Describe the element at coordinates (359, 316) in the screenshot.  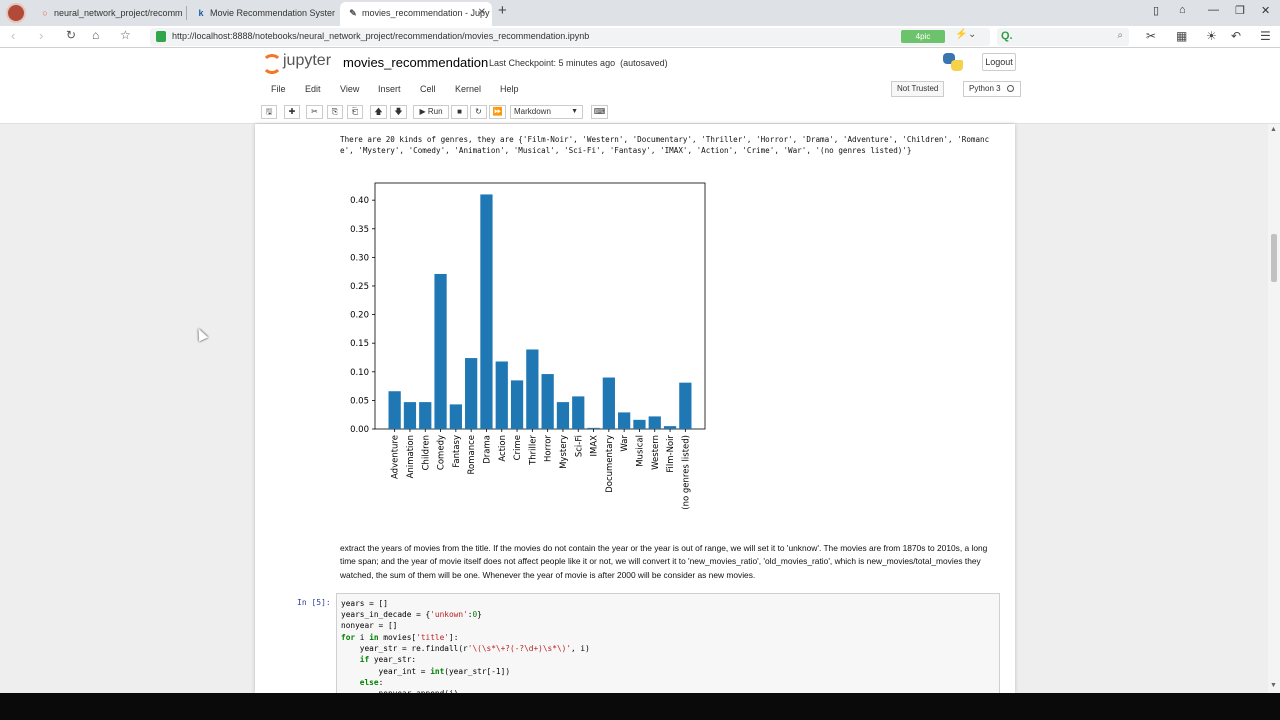
I see `y-tick-label: 0.20` at that location.